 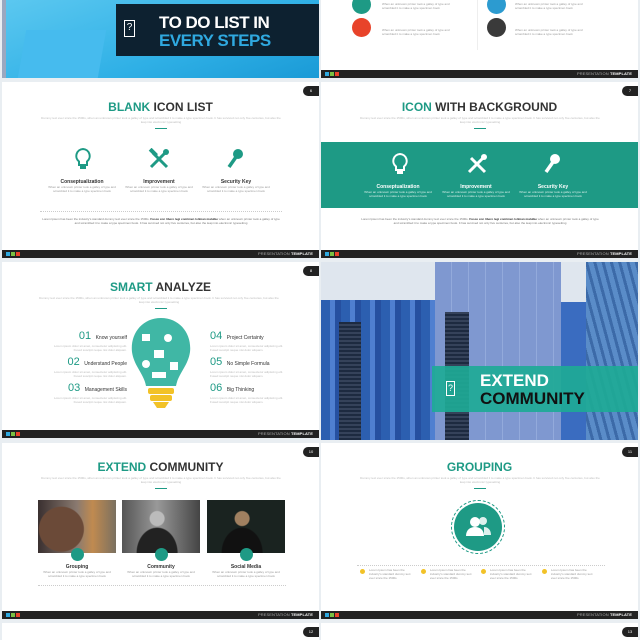 I want to click on slide-number: 12, so click(x=311, y=632).